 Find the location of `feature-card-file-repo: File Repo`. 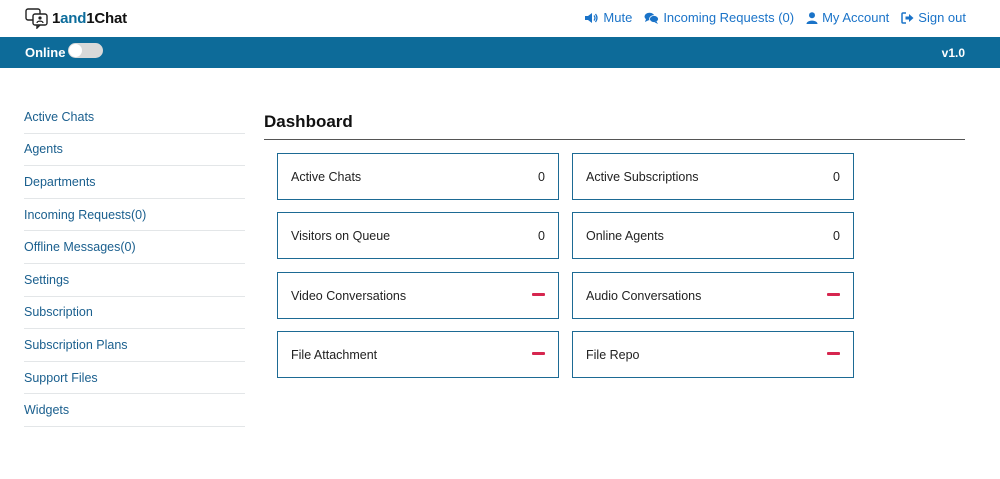

feature-card-file-repo: File Repo is located at coordinates (713, 354).